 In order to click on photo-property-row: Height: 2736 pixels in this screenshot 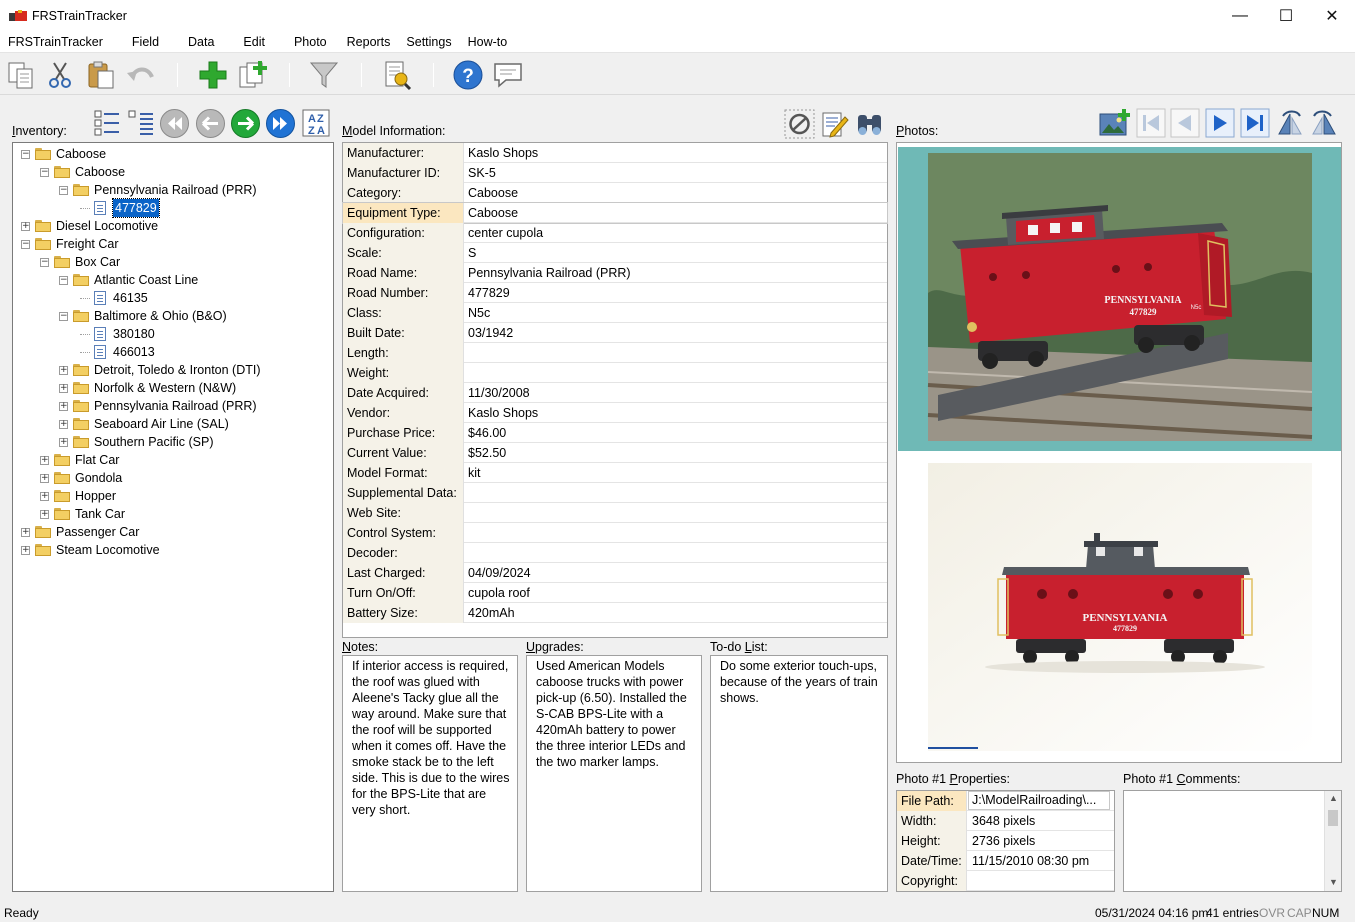, I will do `click(1005, 841)`.